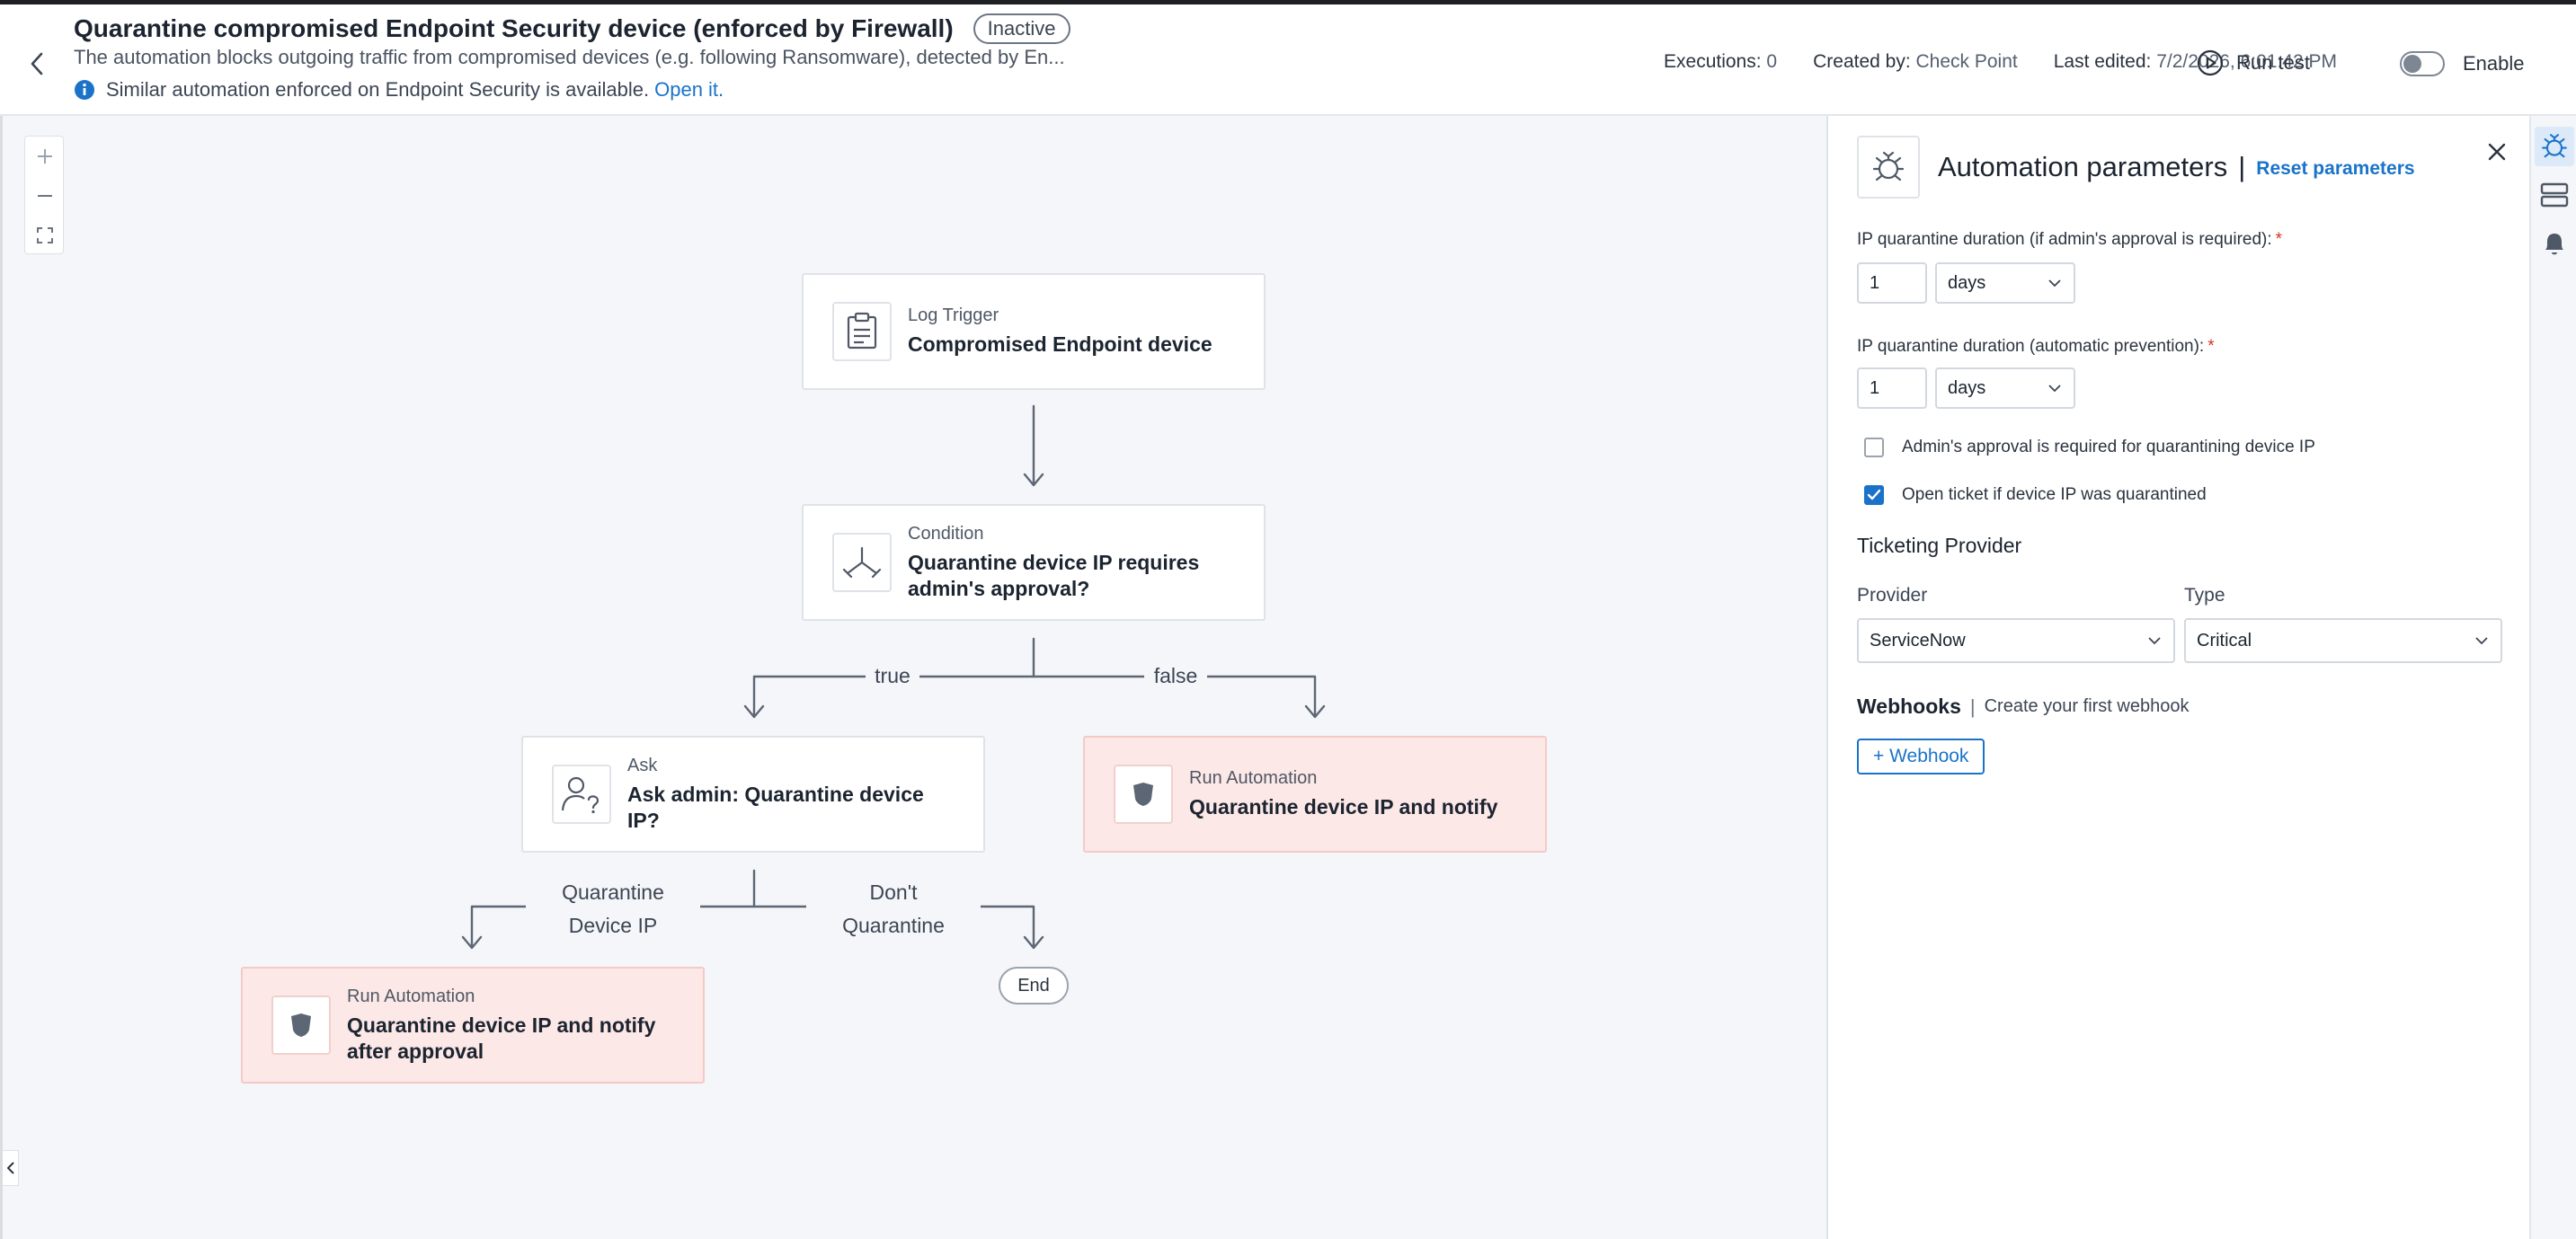  What do you see at coordinates (2343, 640) in the screenshot?
I see `ticket-type-select: Critical` at bounding box center [2343, 640].